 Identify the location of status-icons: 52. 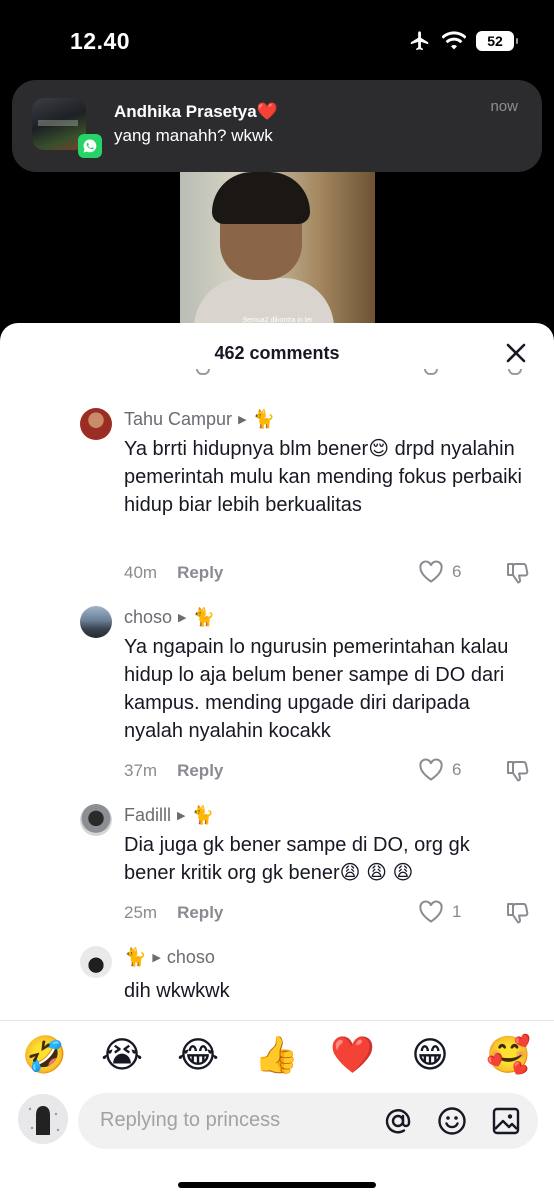
(463, 41).